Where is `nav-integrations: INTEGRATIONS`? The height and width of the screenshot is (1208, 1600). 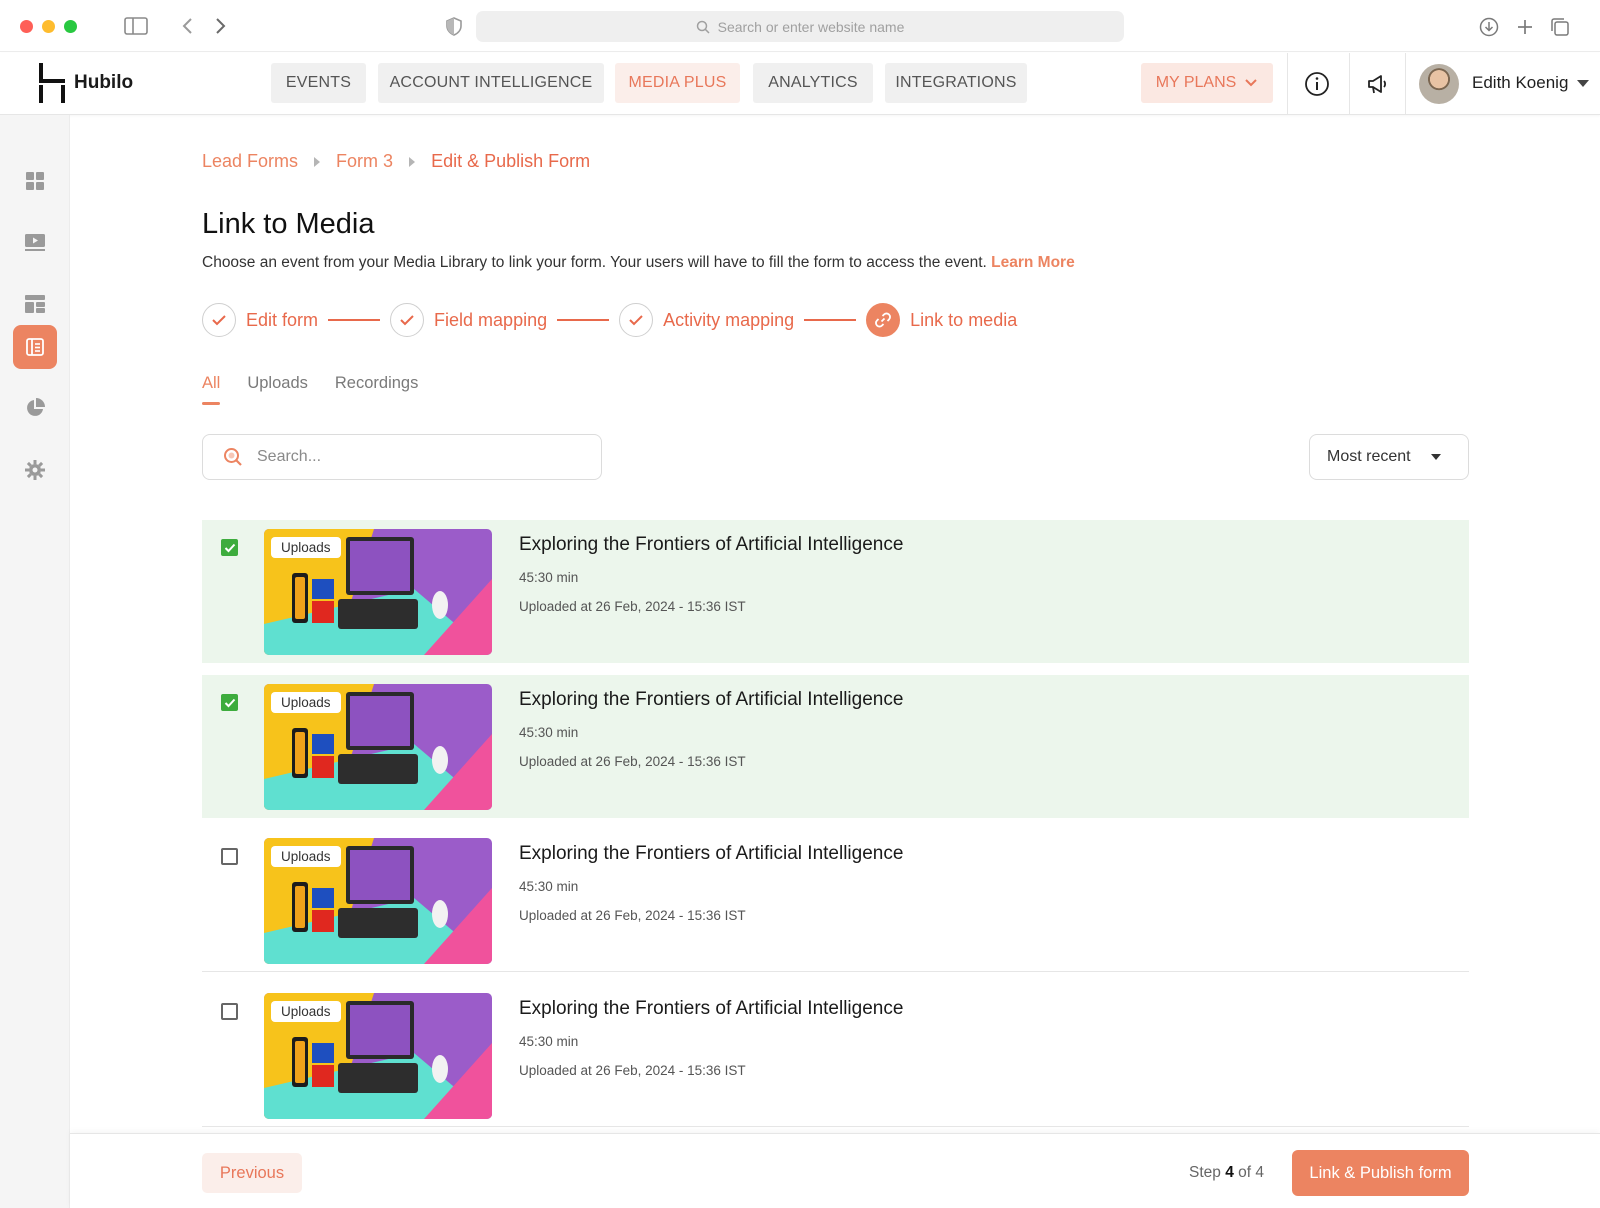
nav-integrations: INTEGRATIONS is located at coordinates (956, 83).